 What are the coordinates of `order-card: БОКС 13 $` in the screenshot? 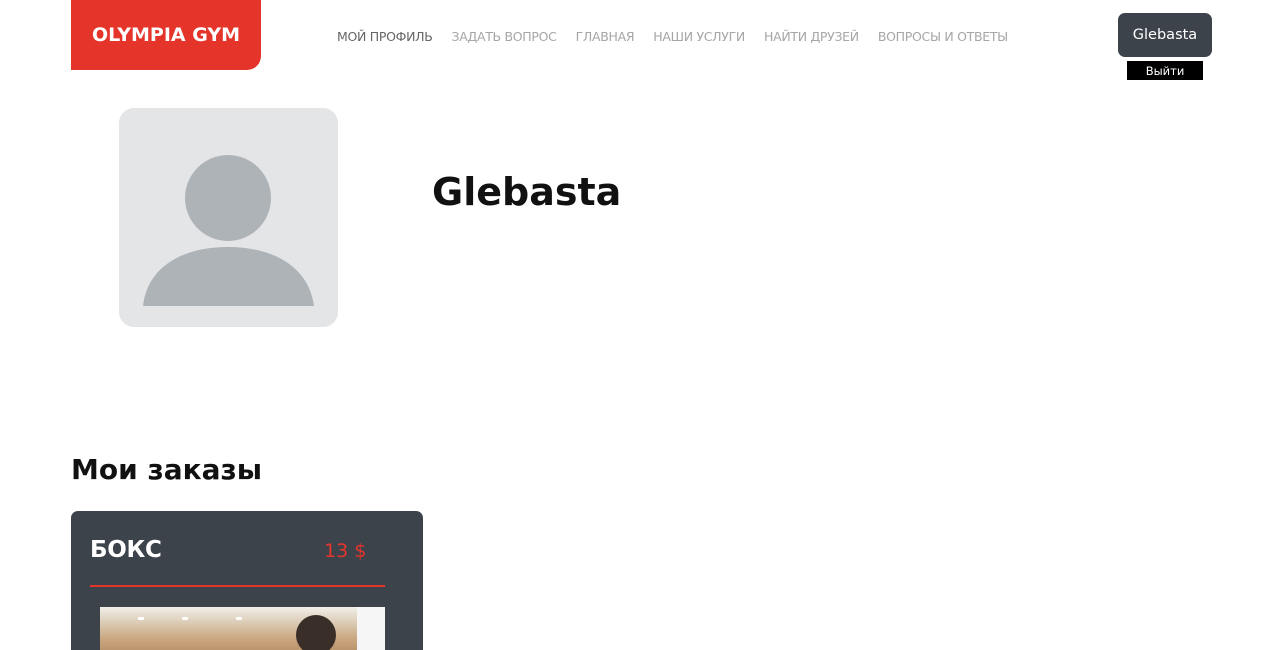 It's located at (247, 580).